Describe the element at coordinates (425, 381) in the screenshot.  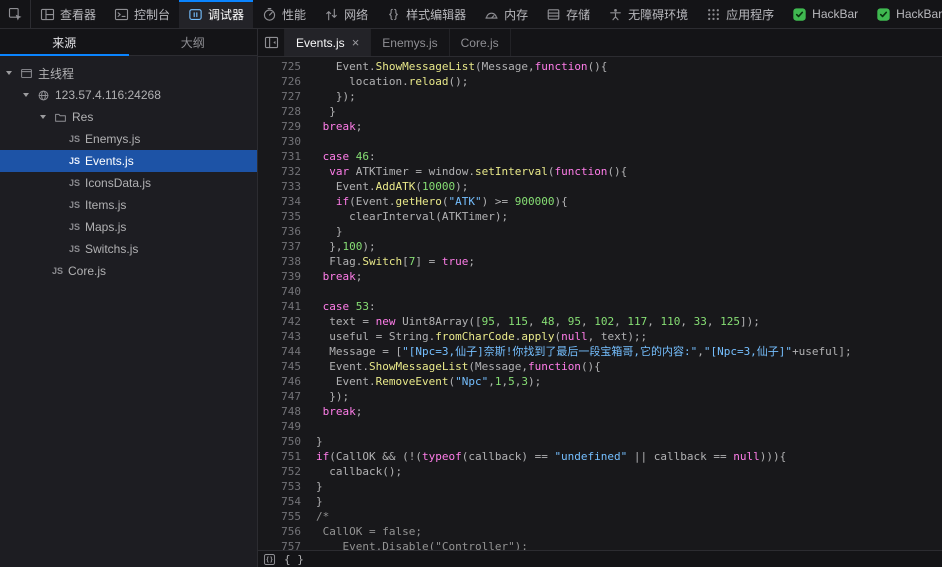
I see `code-line-text: Event.RemoveEvent("Npc",1,5,3);` at that location.